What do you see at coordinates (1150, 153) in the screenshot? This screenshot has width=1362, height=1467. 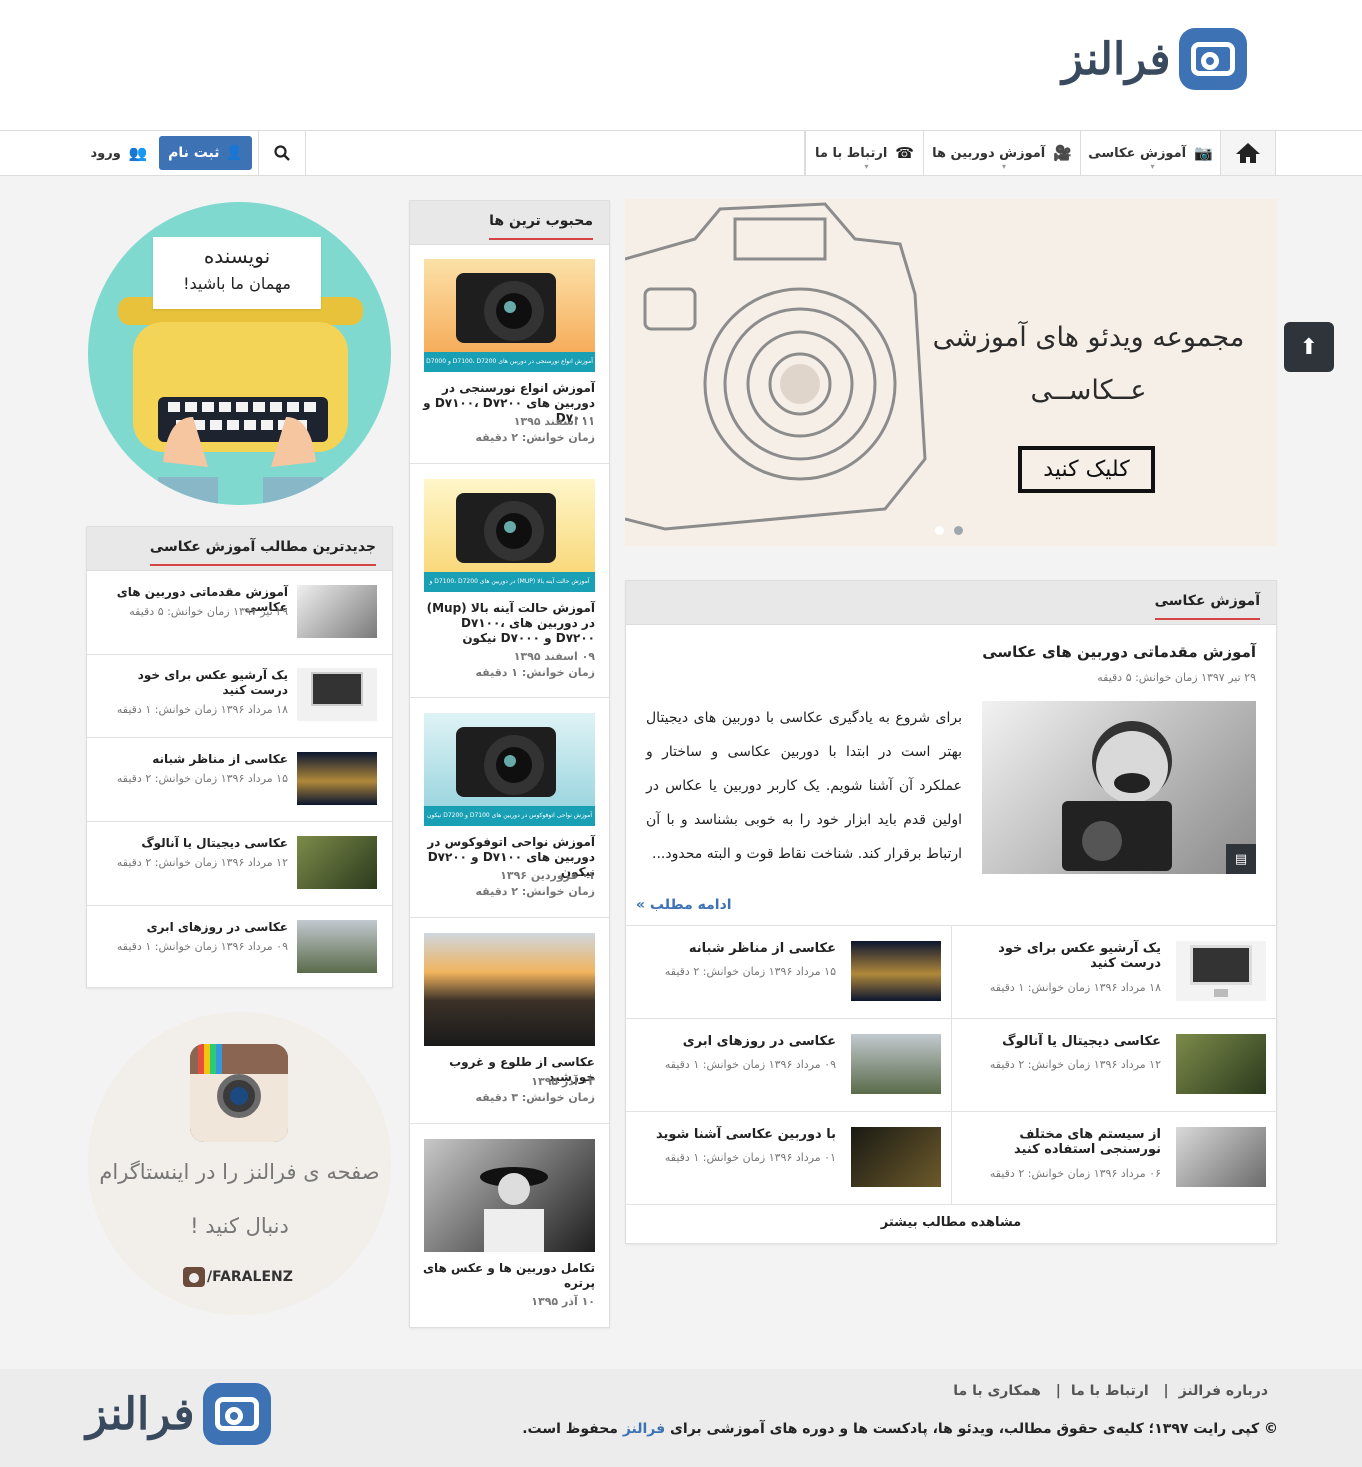 I see `nav-item-photography: 📷 آموزش عکاسی ▾` at bounding box center [1150, 153].